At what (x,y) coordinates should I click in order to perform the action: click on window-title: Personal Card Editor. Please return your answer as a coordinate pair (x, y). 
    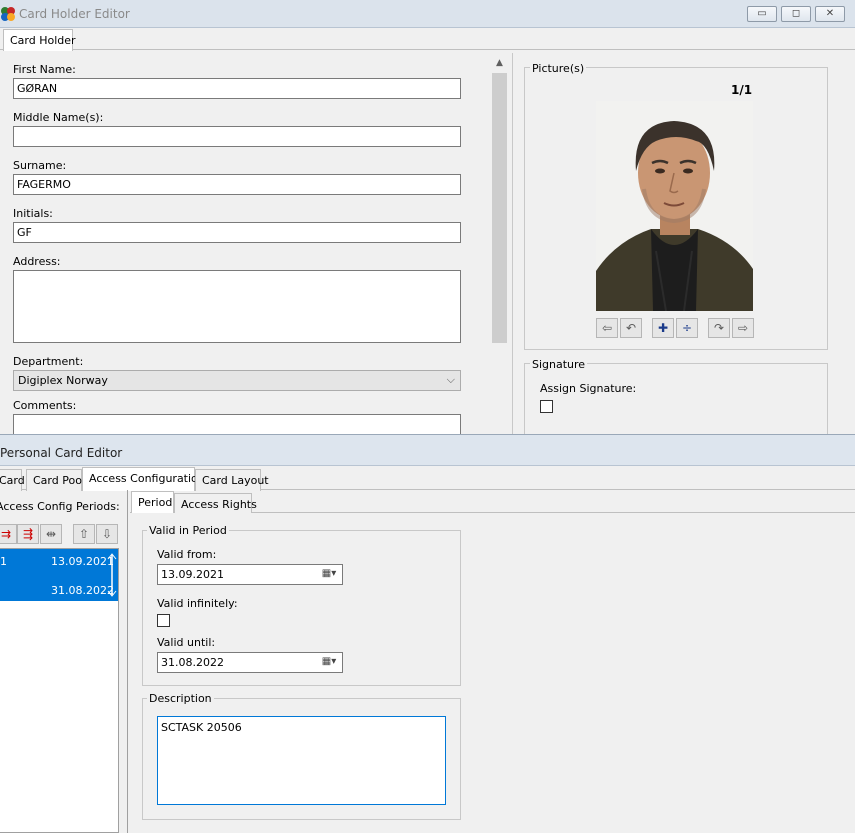
    Looking at the image, I should click on (61, 453).